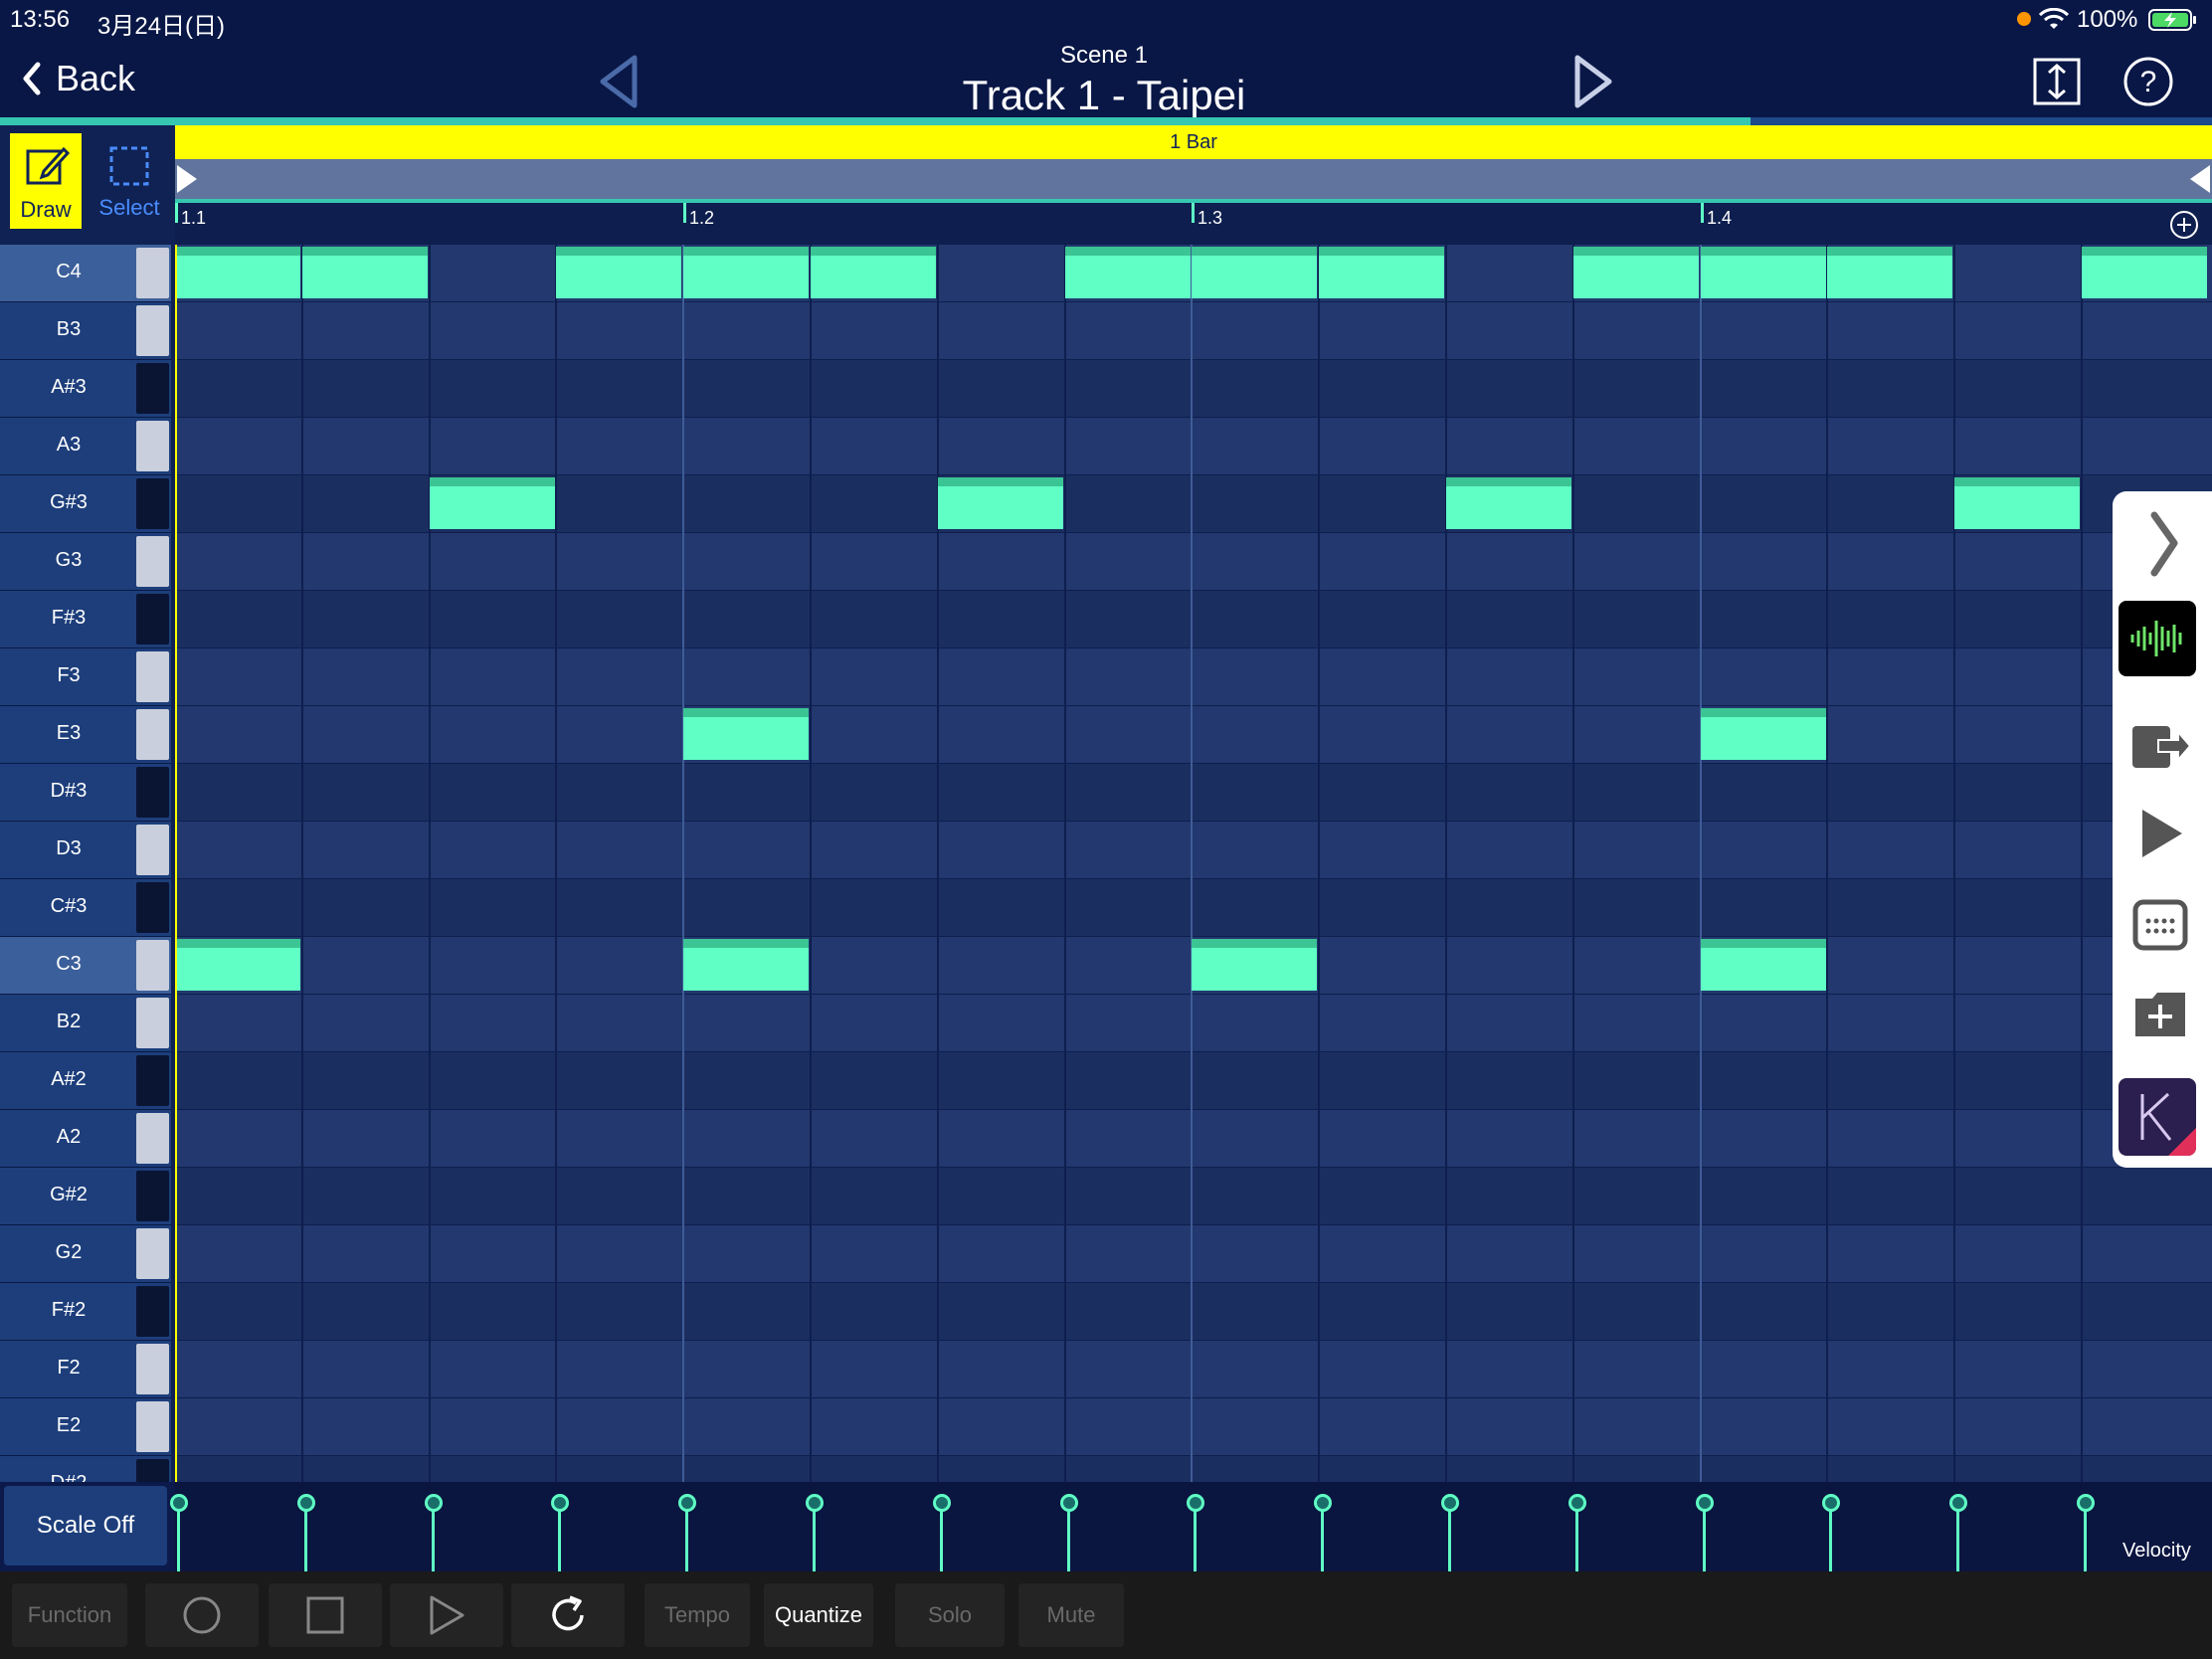 The image size is (2212, 1659). Describe the element at coordinates (85, 1081) in the screenshot. I see `piano-key: A#2` at that location.